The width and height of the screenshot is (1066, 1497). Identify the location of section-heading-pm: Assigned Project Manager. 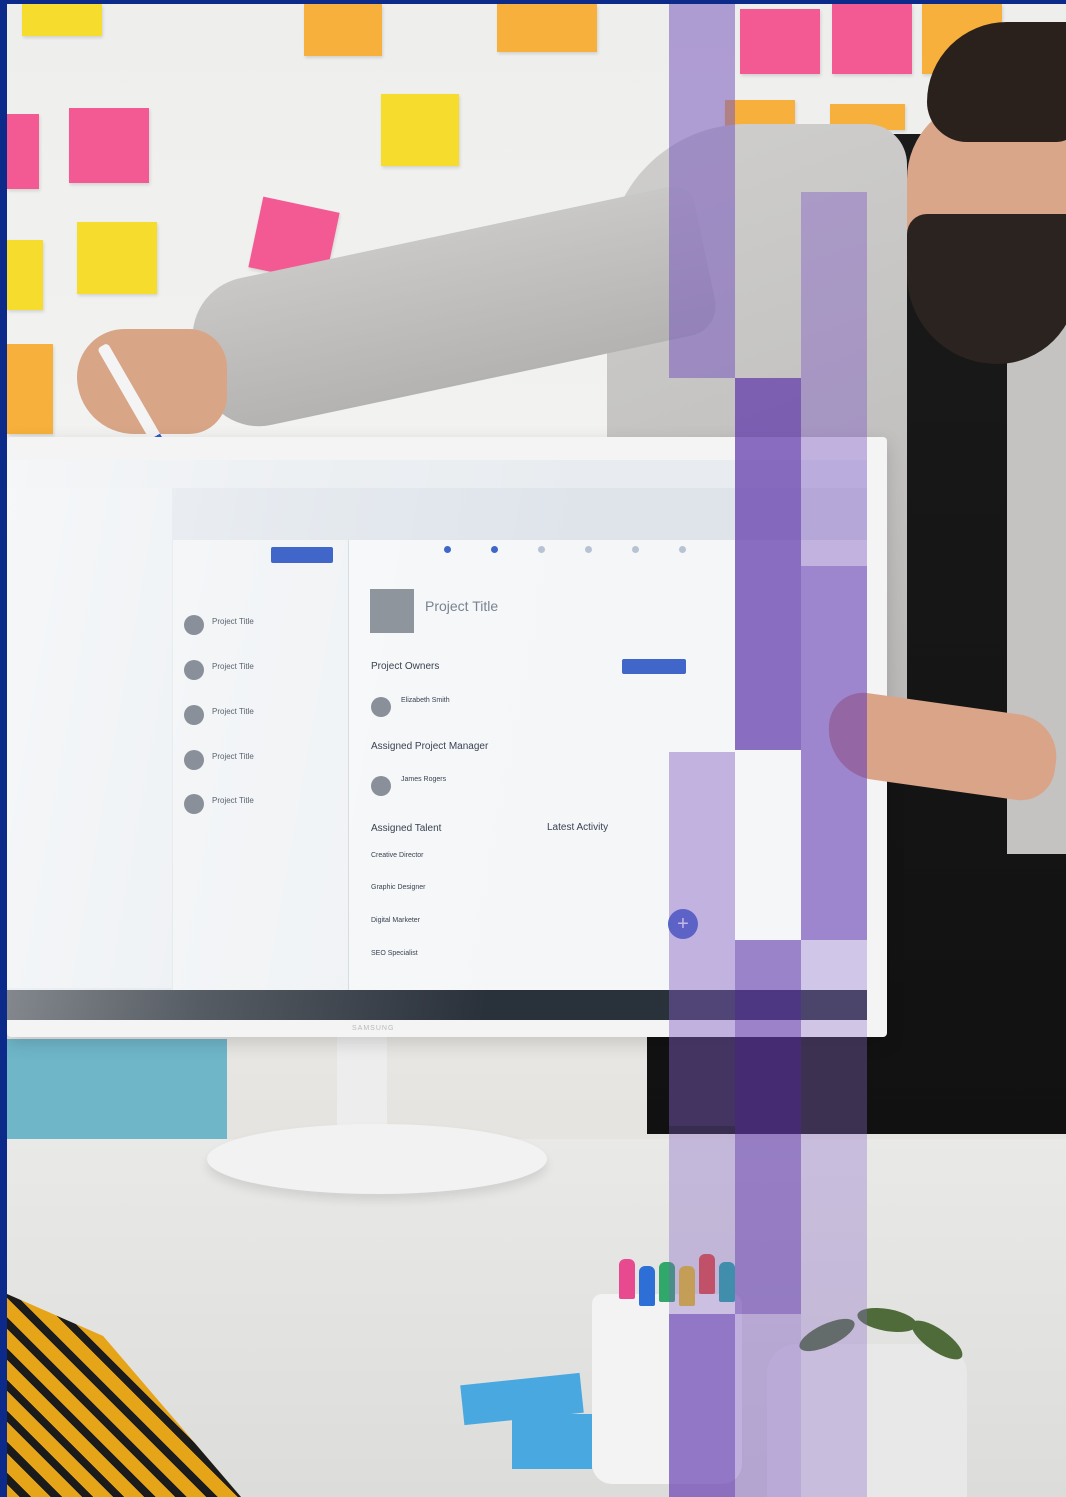
(430, 746).